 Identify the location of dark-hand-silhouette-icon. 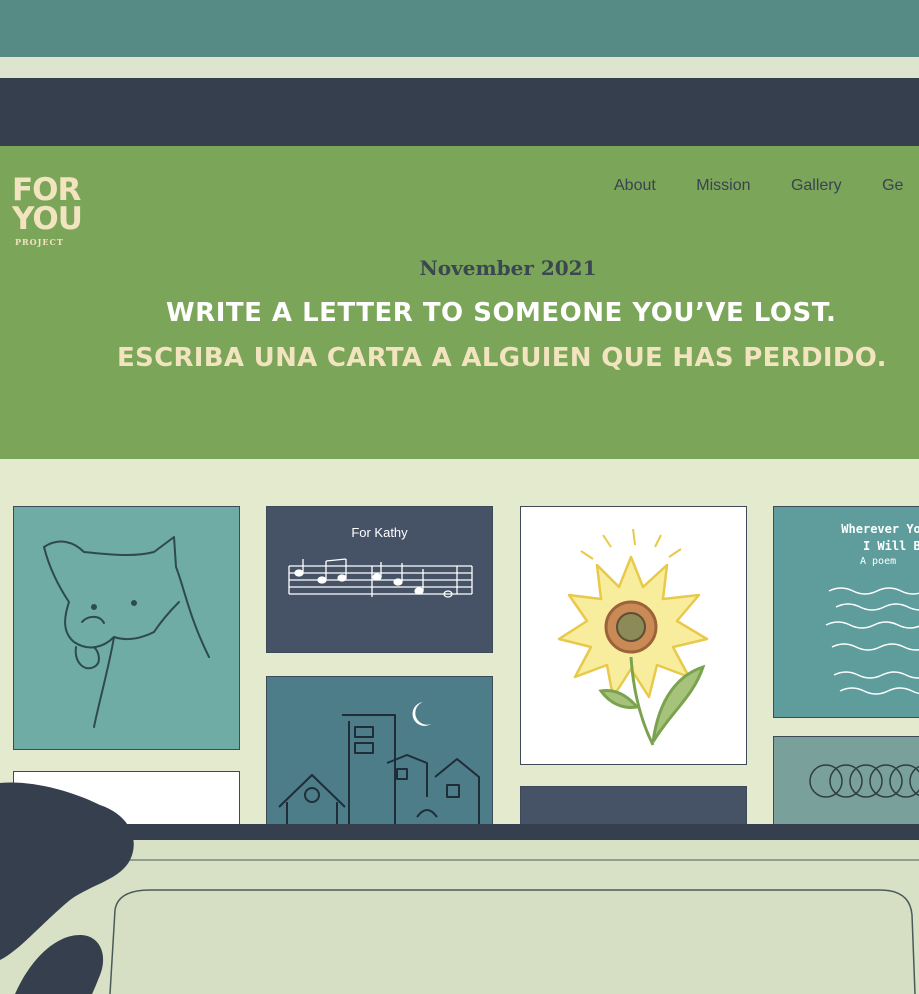
(67, 888).